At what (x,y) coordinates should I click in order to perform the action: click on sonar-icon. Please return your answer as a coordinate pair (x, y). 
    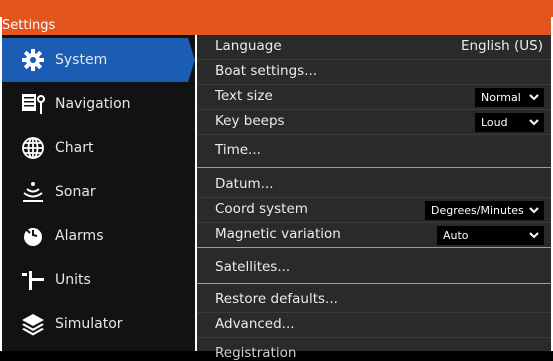
    Looking at the image, I should click on (33, 192).